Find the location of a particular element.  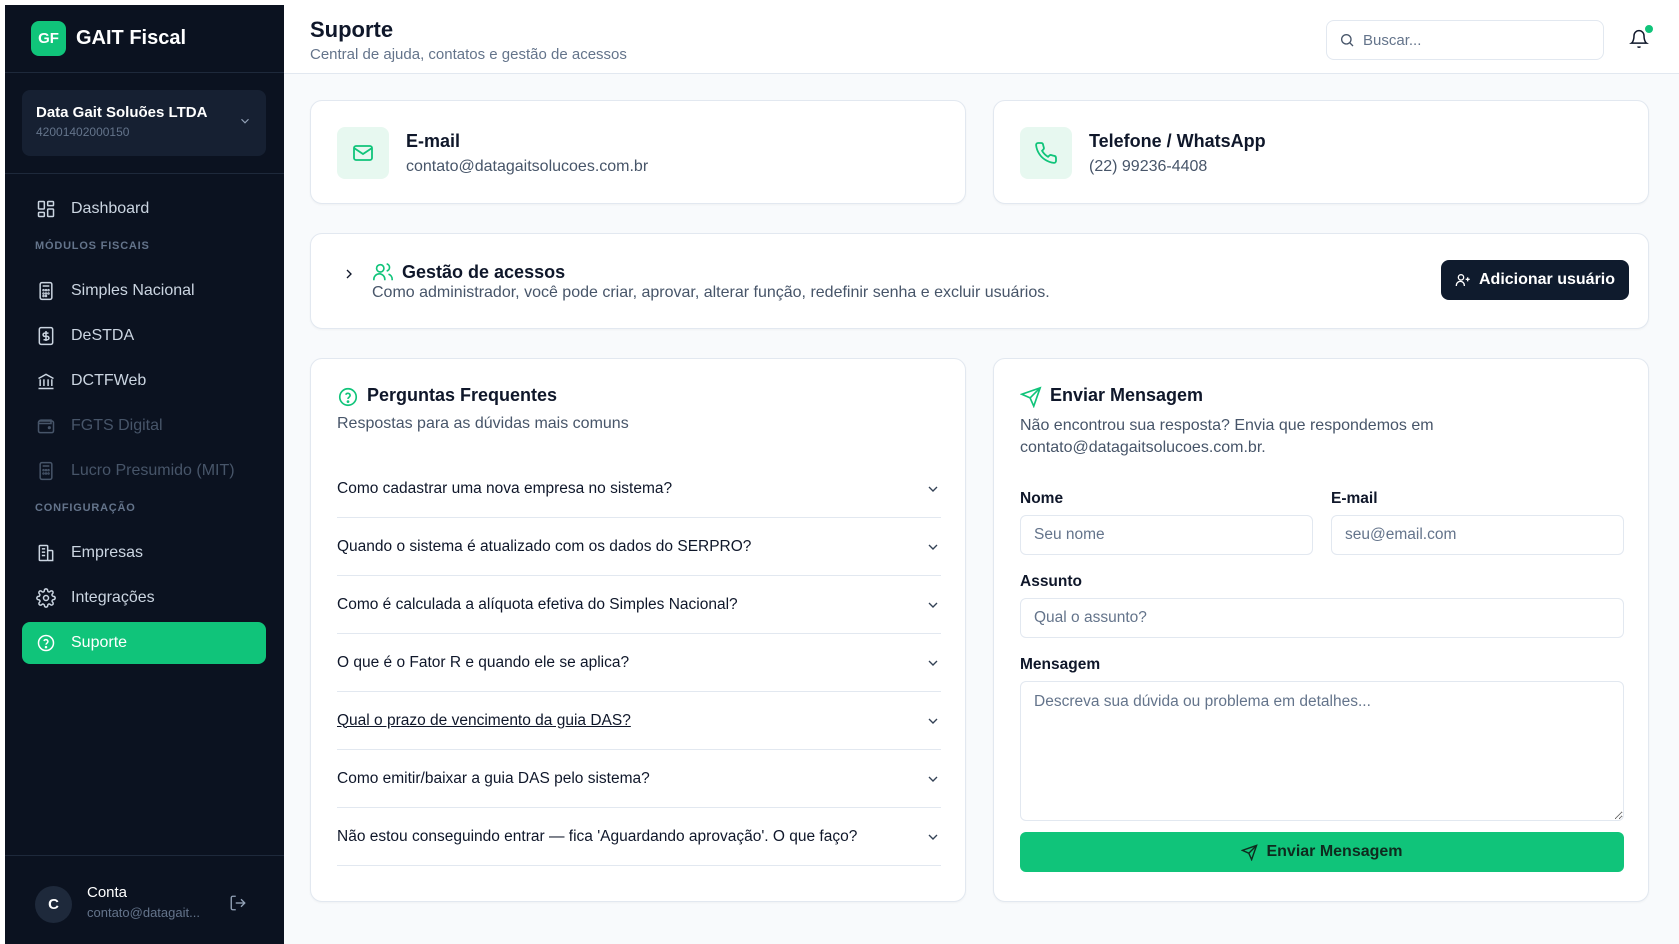

brand: GF GAIT Fiscal is located at coordinates (144, 39).